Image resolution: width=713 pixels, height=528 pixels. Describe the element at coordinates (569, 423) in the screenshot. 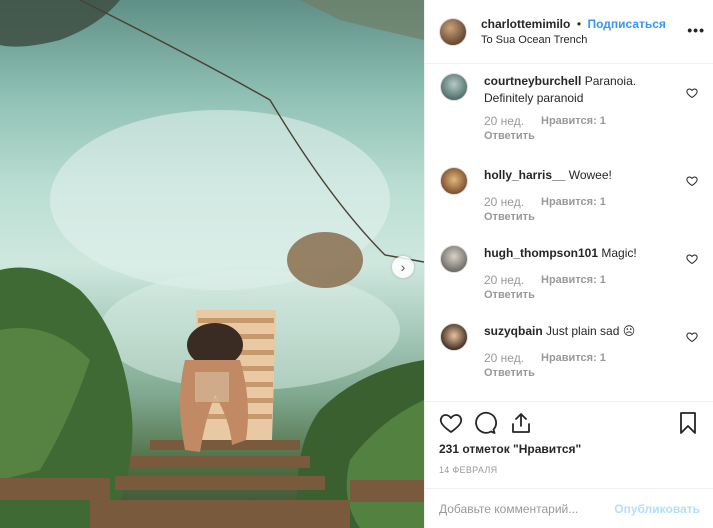

I see `action-icons` at that location.